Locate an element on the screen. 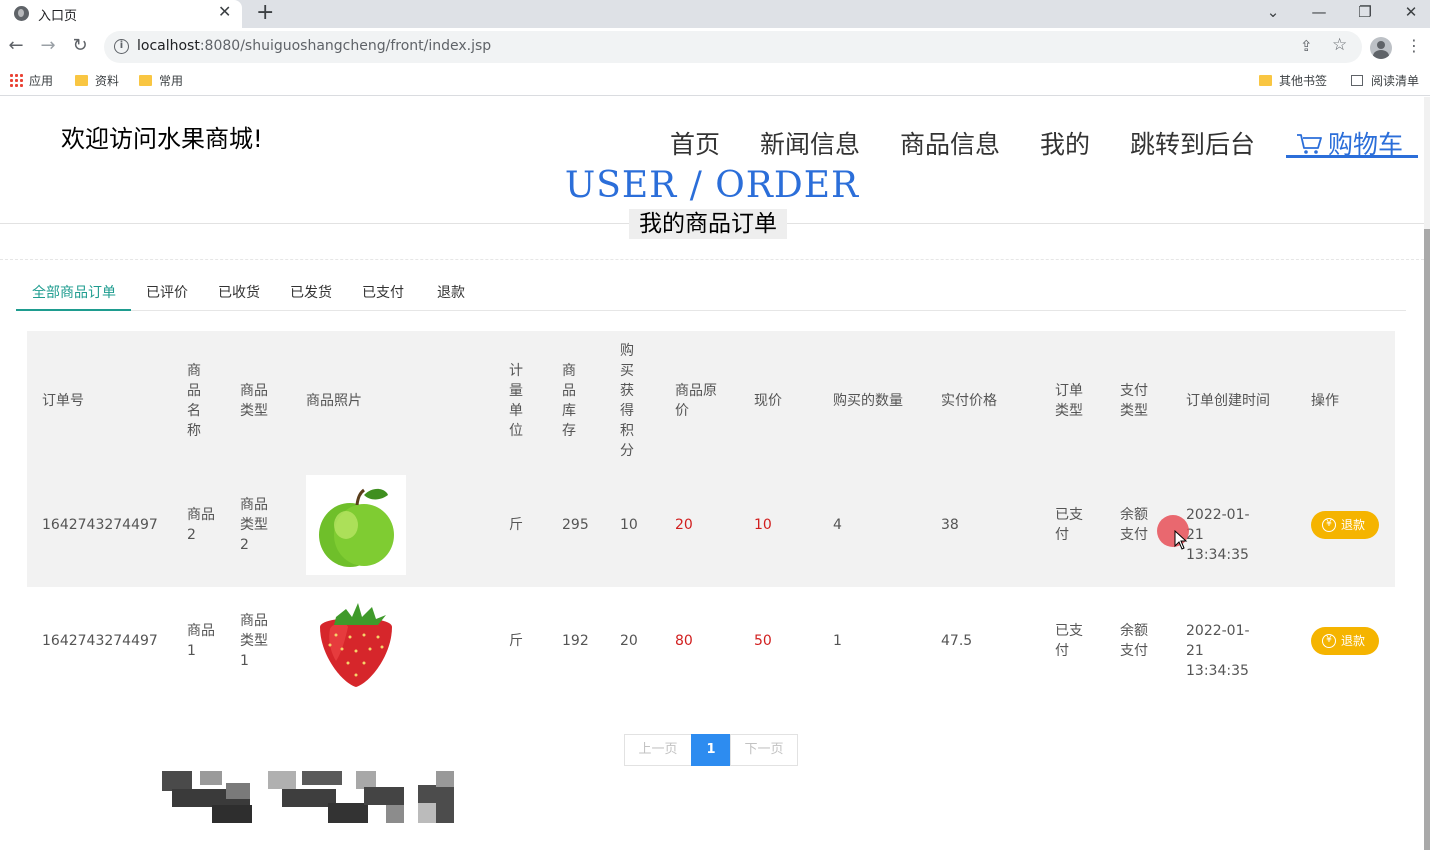 The width and height of the screenshot is (1430, 850). strawberry-image is located at coordinates (356, 645).